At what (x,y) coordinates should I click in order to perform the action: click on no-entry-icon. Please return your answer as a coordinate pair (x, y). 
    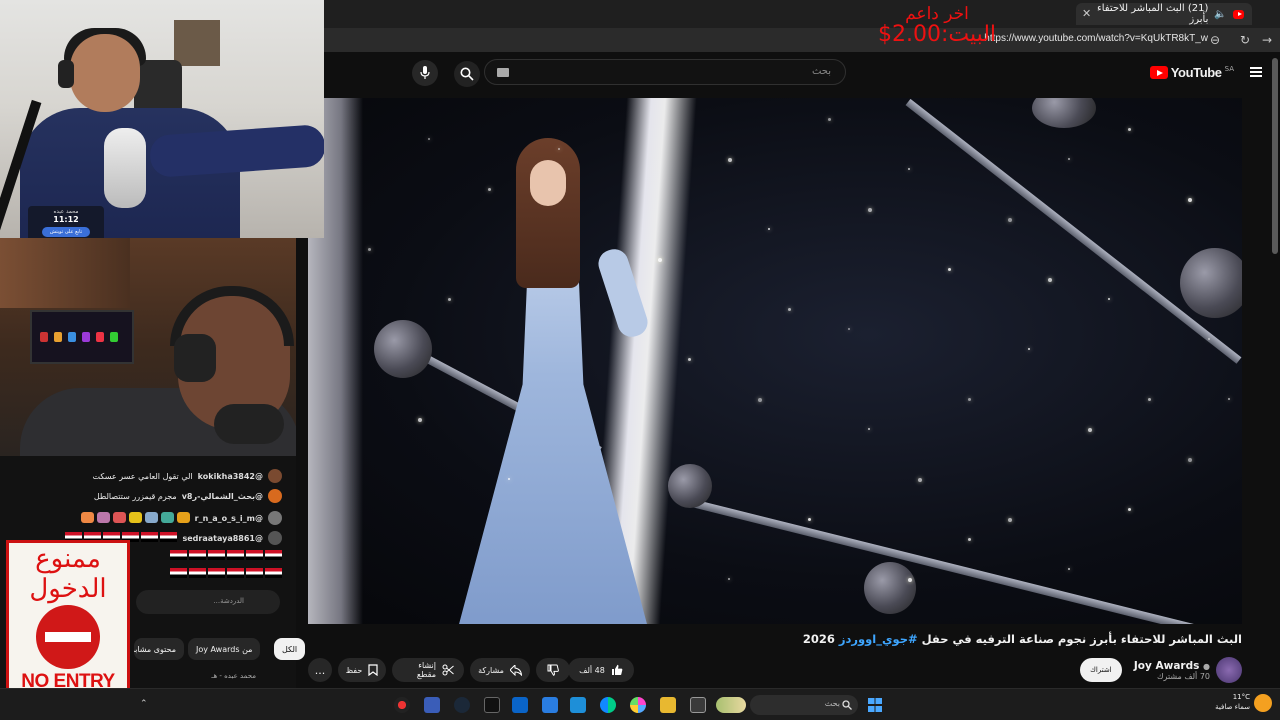
    Looking at the image, I should click on (68, 637).